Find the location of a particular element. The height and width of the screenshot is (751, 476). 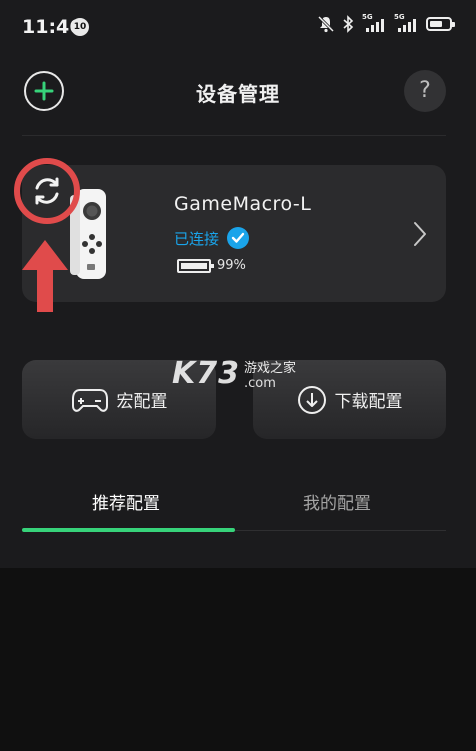

device-name: GameMacro-L is located at coordinates (243, 204).